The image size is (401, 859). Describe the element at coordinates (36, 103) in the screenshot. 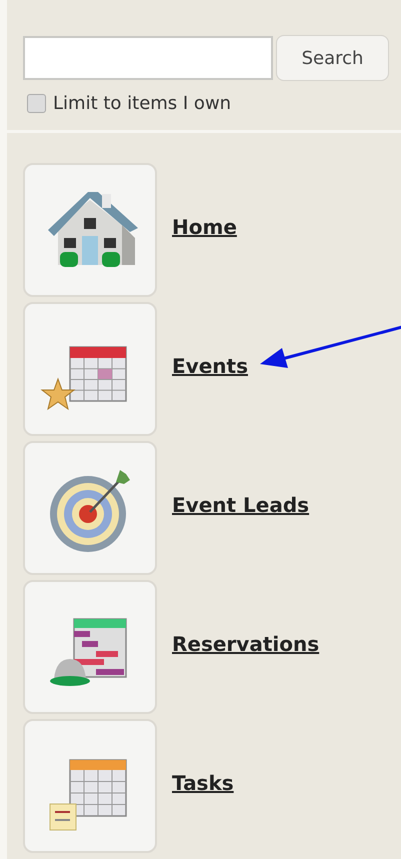

I see `checkbox` at that location.